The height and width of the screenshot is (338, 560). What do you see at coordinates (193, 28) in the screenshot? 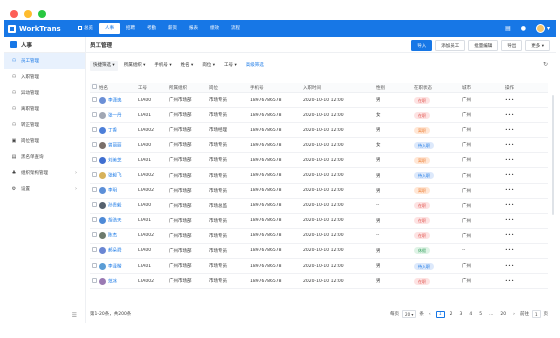
I see `nav-item-4: 报表` at bounding box center [193, 28].